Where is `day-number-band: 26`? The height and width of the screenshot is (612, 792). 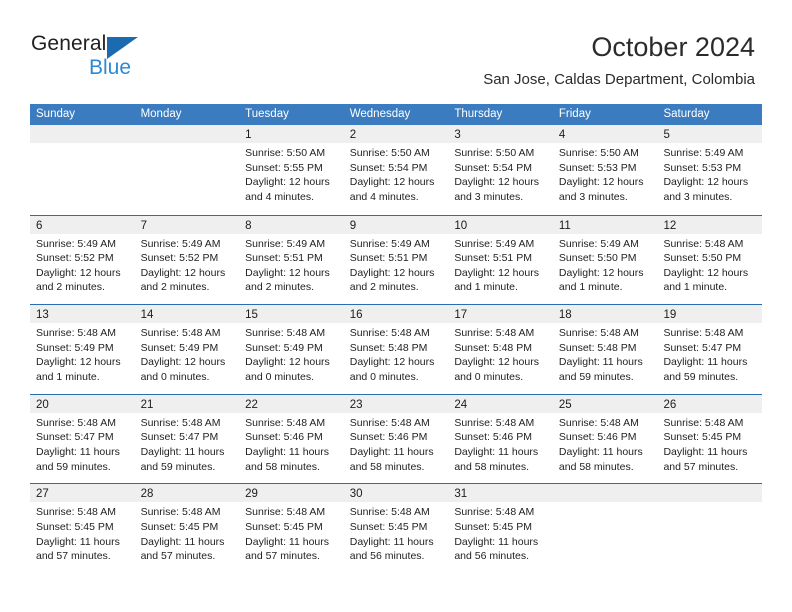
day-number-band: 26 is located at coordinates (710, 403).